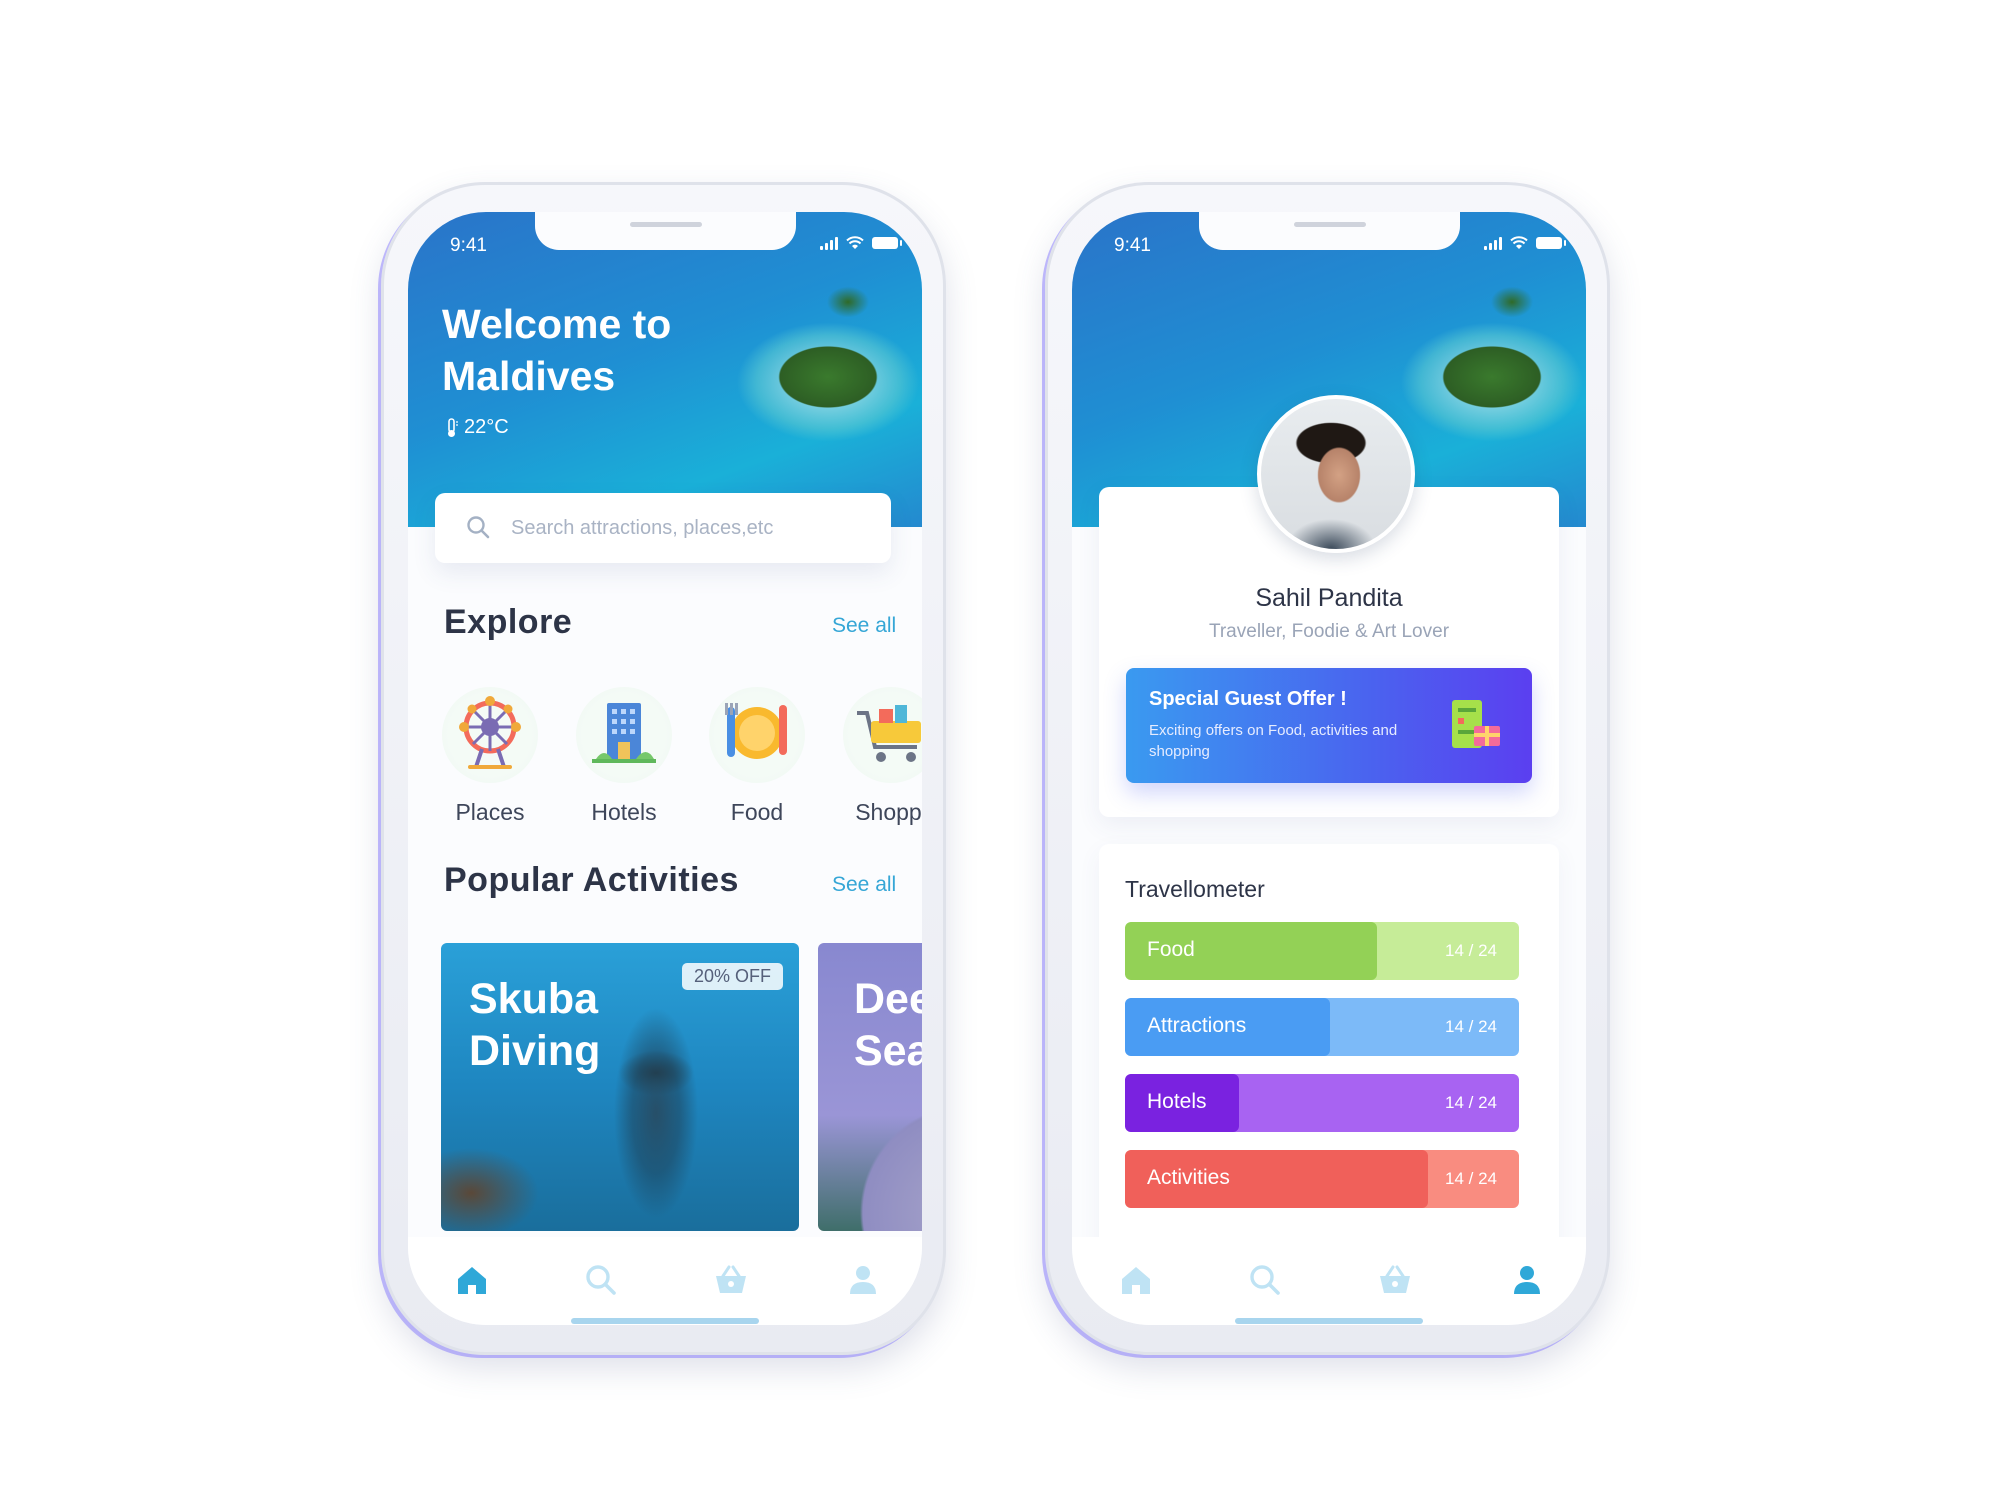  What do you see at coordinates (1195, 889) in the screenshot?
I see `travellometer-title: Travellometer` at bounding box center [1195, 889].